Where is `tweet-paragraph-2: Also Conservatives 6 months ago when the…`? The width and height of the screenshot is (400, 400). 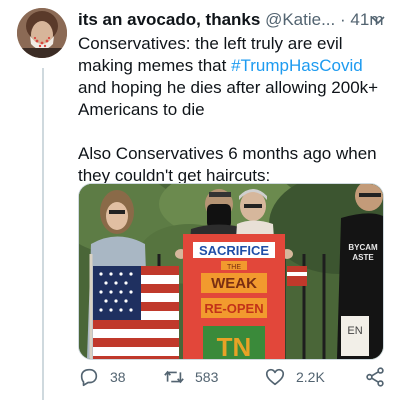 tweet-paragraph-2: Also Conservatives 6 months ago when the… is located at coordinates (227, 164).